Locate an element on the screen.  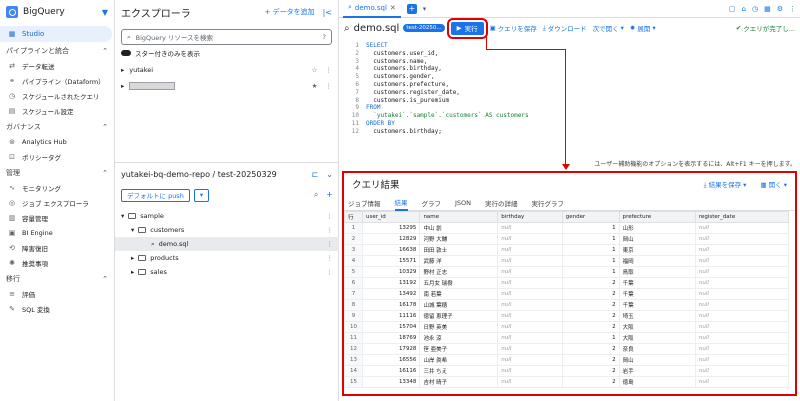
starred-only-toggle: スター付きのみを表示 is located at coordinates (226, 53).